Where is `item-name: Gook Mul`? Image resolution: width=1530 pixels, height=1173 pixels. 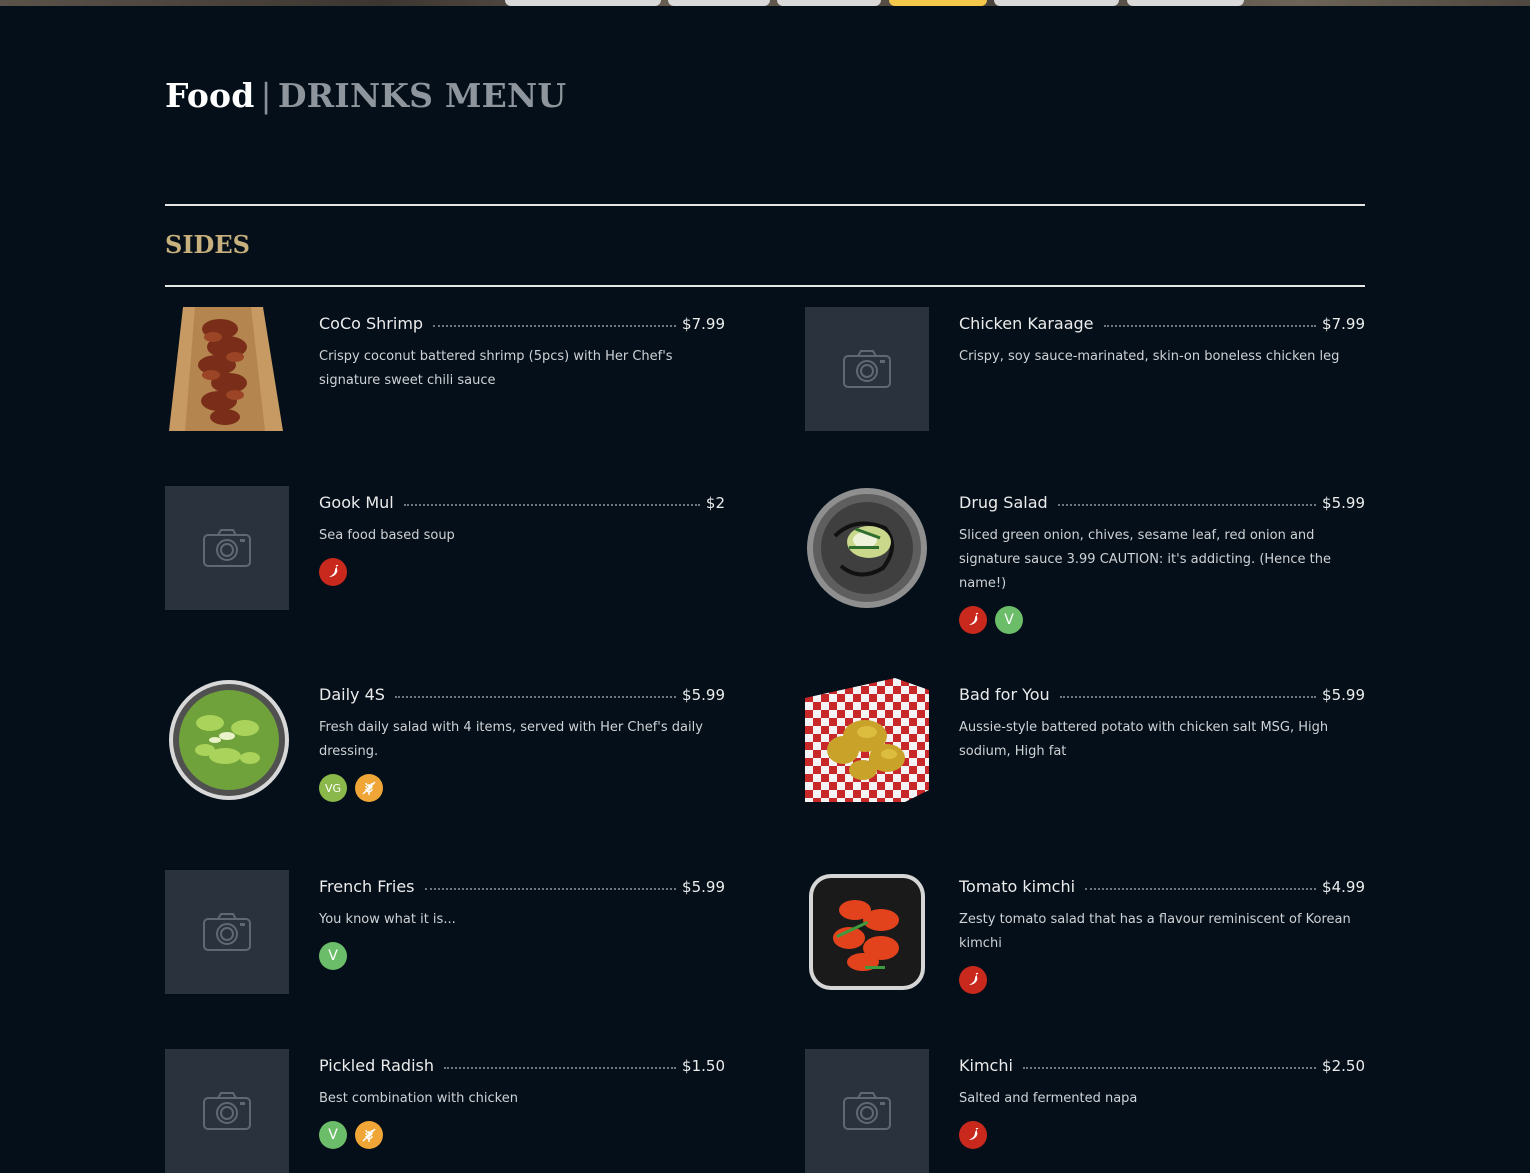
item-name: Gook Mul is located at coordinates (356, 502).